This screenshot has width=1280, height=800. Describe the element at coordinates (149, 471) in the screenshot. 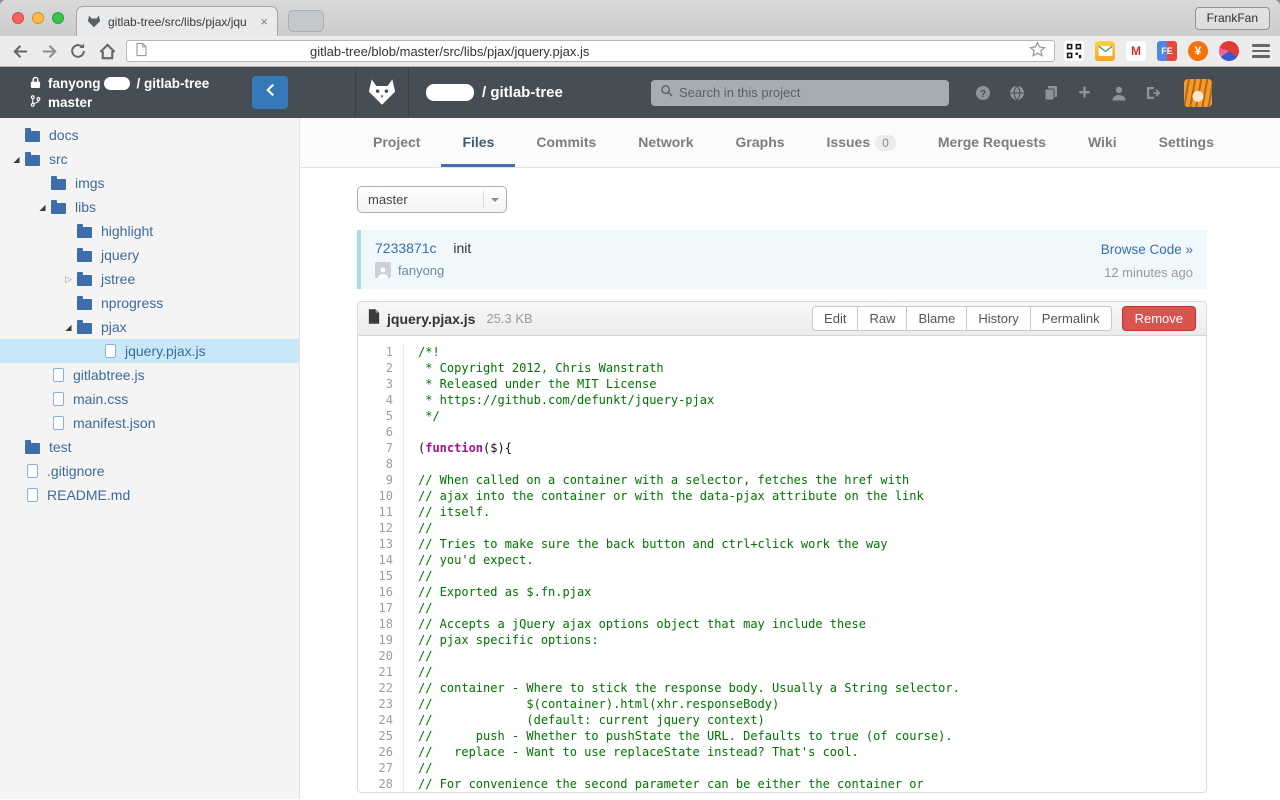

I see `tree-item--gitignore: .gitignore` at that location.